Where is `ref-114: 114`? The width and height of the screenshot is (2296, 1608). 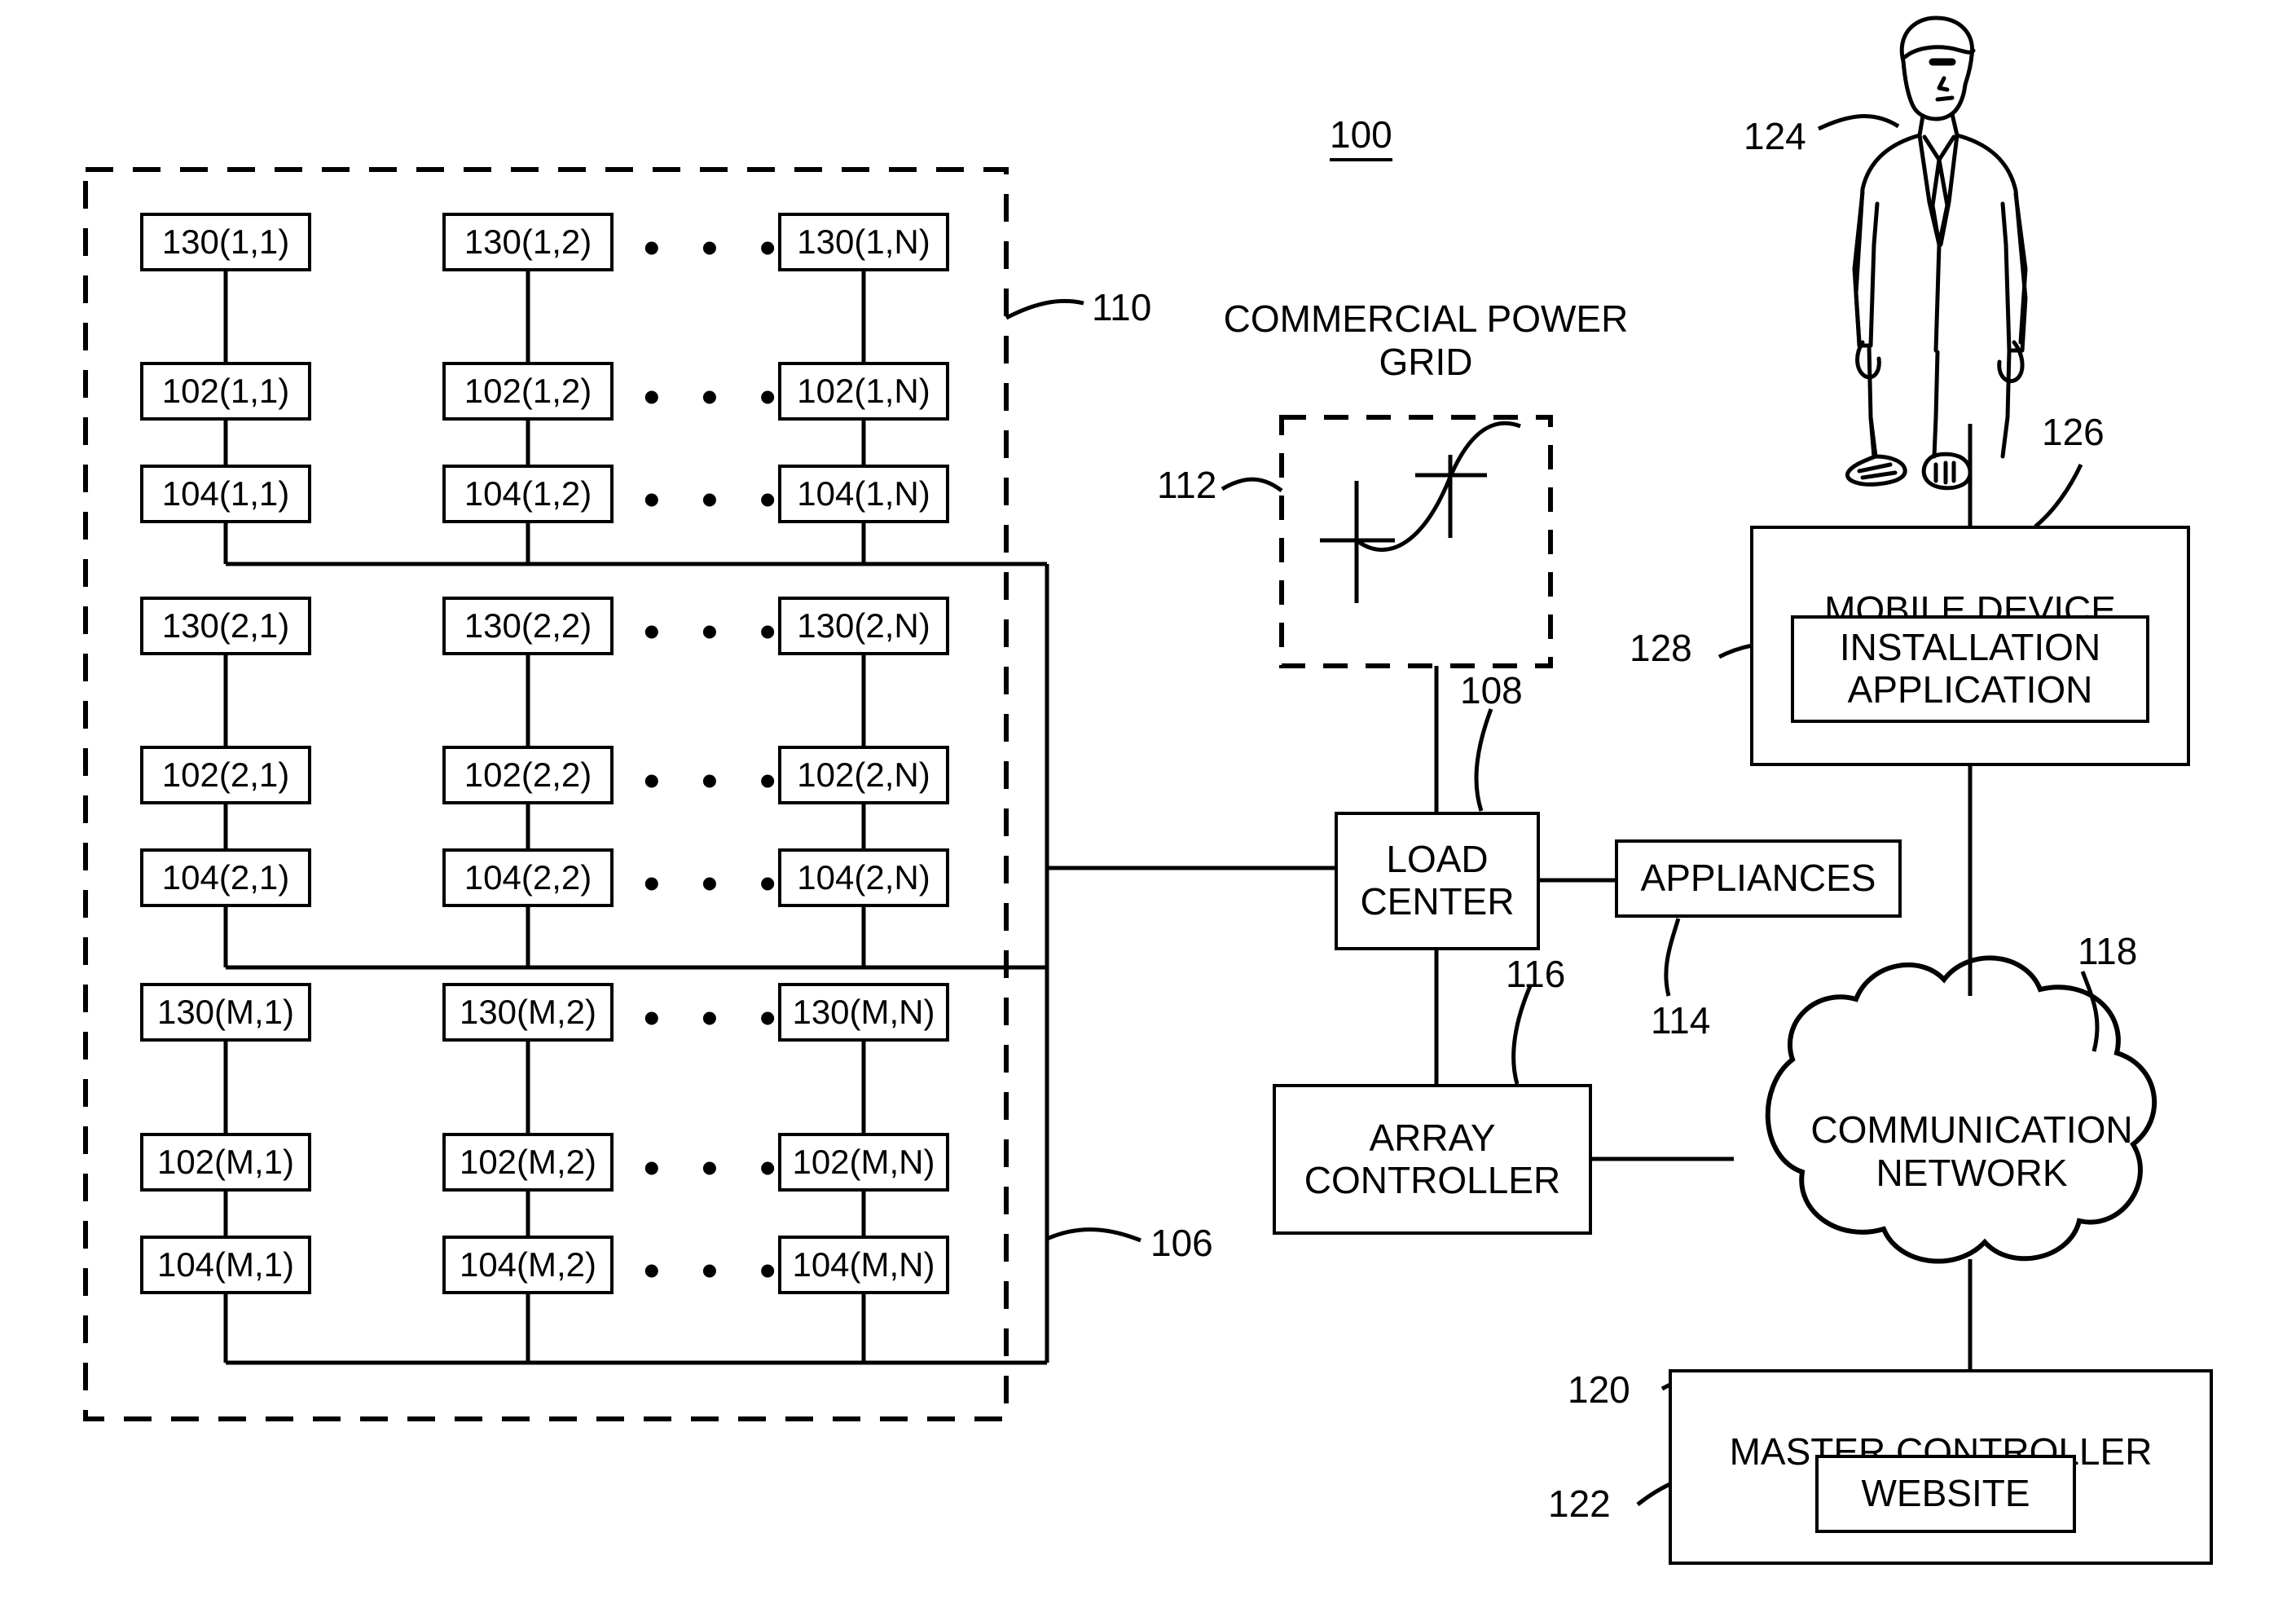
ref-114: 114 is located at coordinates (1681, 1020).